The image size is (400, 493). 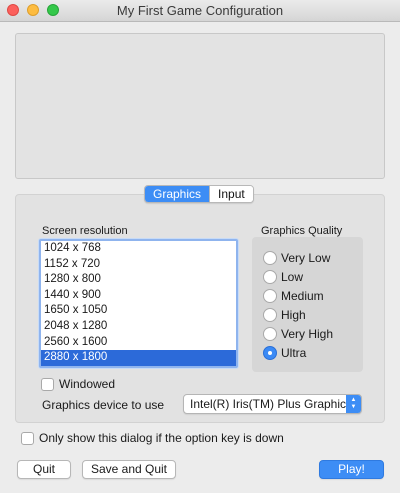 What do you see at coordinates (306, 258) in the screenshot?
I see `quality-option-label: Very Low` at bounding box center [306, 258].